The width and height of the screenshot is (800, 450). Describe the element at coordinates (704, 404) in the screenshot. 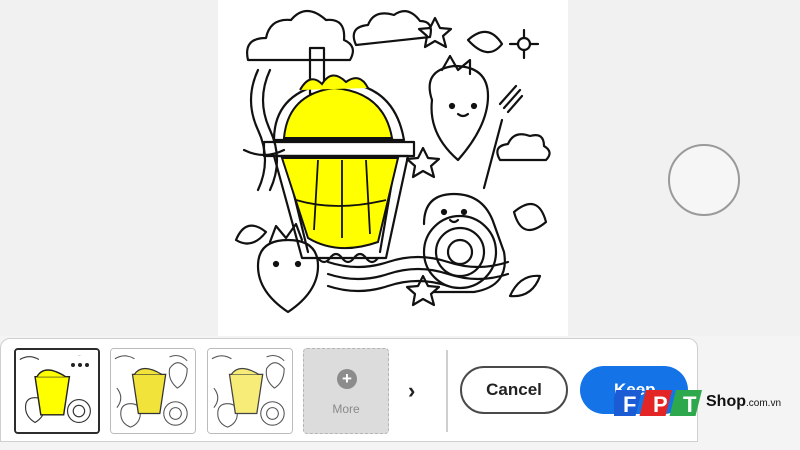

I see `fptshop-watermark: F P T Shop.com.vn` at that location.